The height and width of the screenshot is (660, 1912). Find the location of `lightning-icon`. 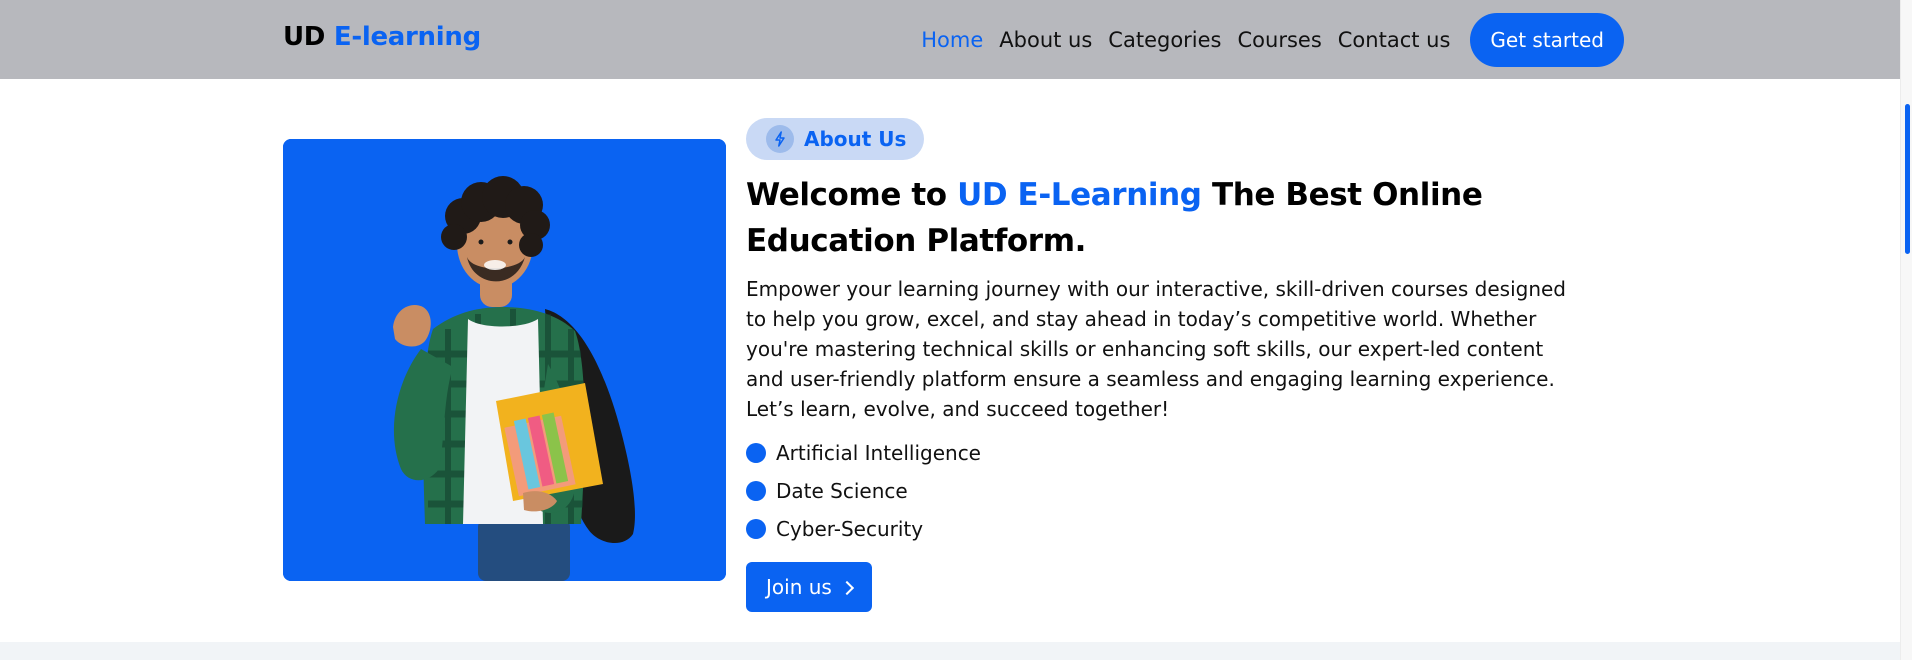

lightning-icon is located at coordinates (780, 139).